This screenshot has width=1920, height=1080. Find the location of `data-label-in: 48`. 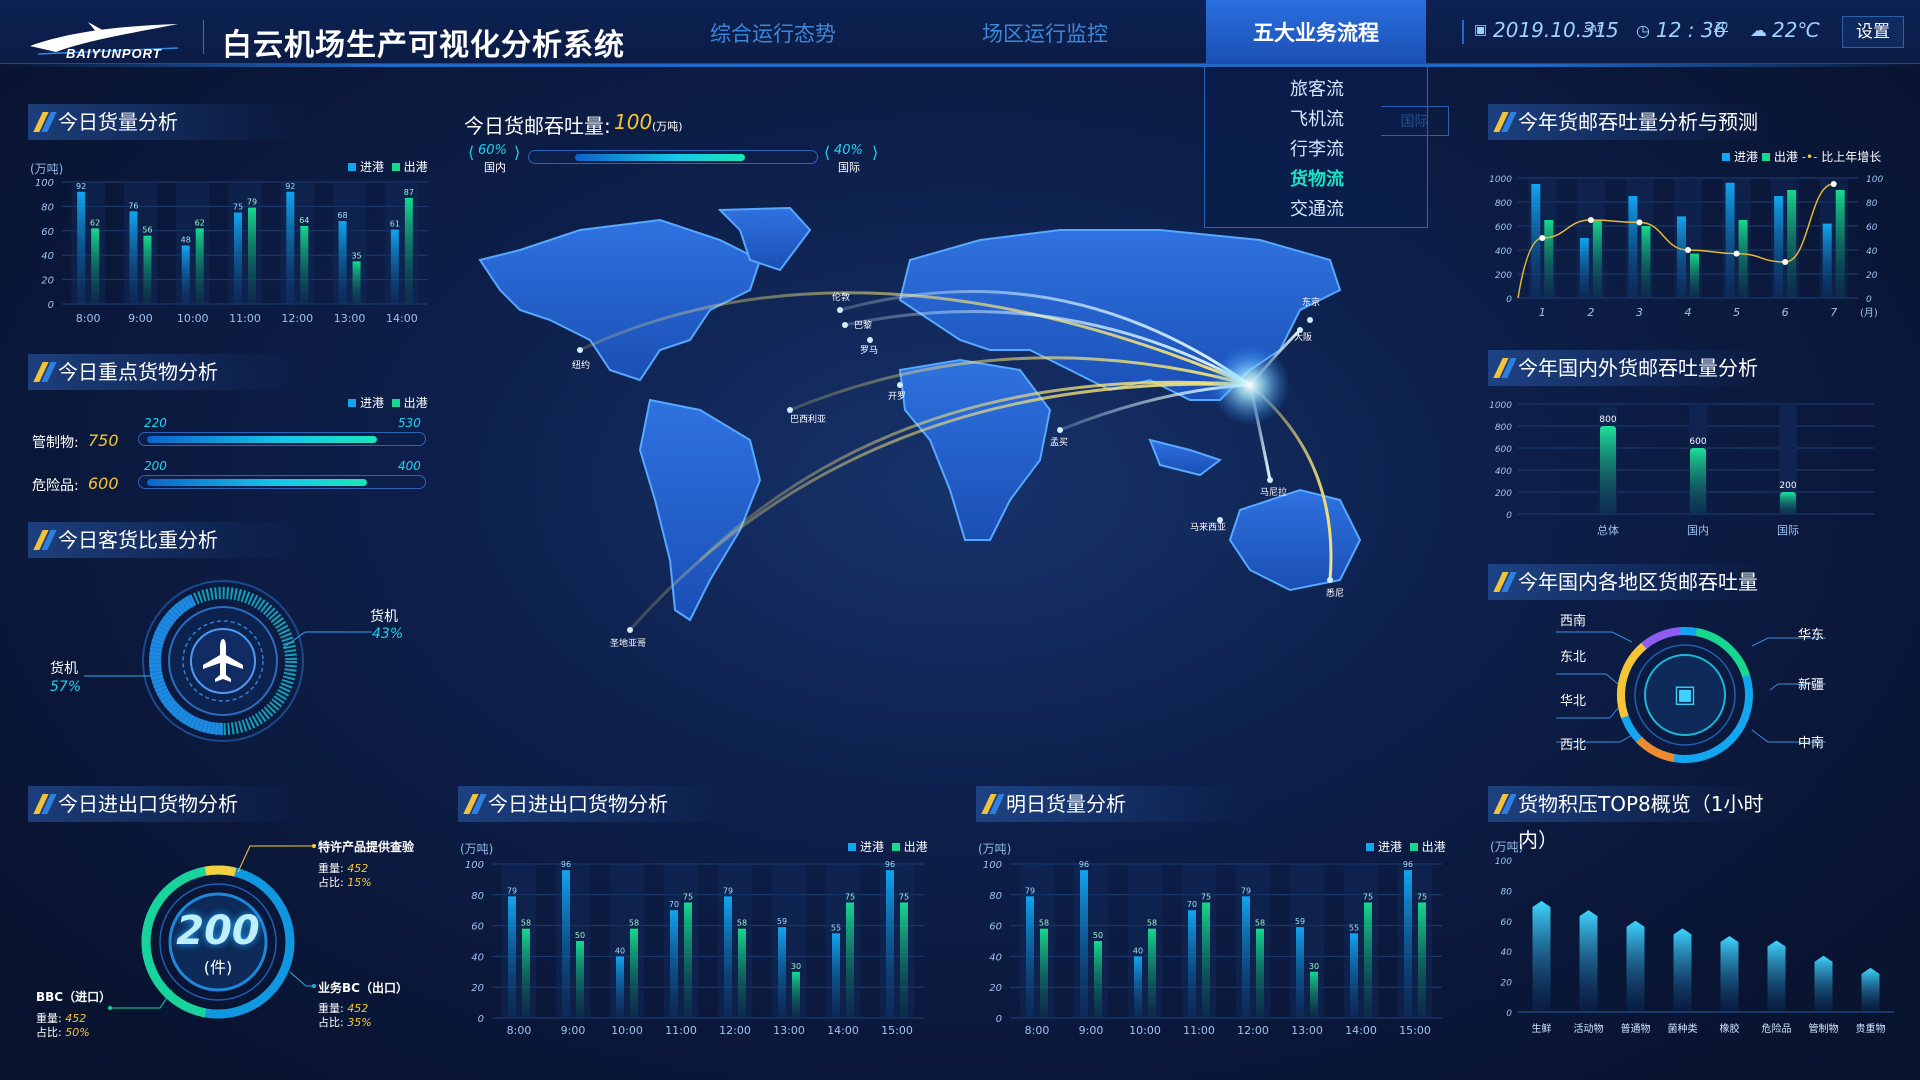

data-label-in: 48 is located at coordinates (186, 239).